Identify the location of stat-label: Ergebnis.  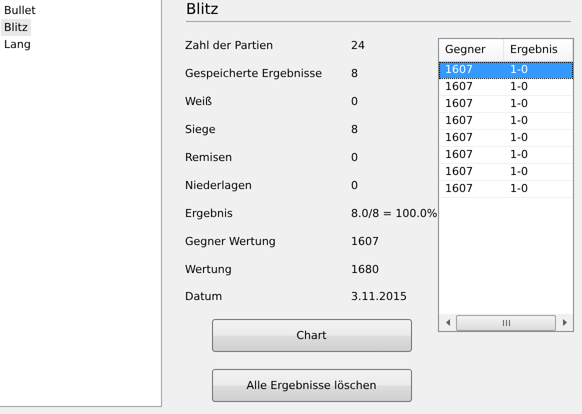
(209, 213).